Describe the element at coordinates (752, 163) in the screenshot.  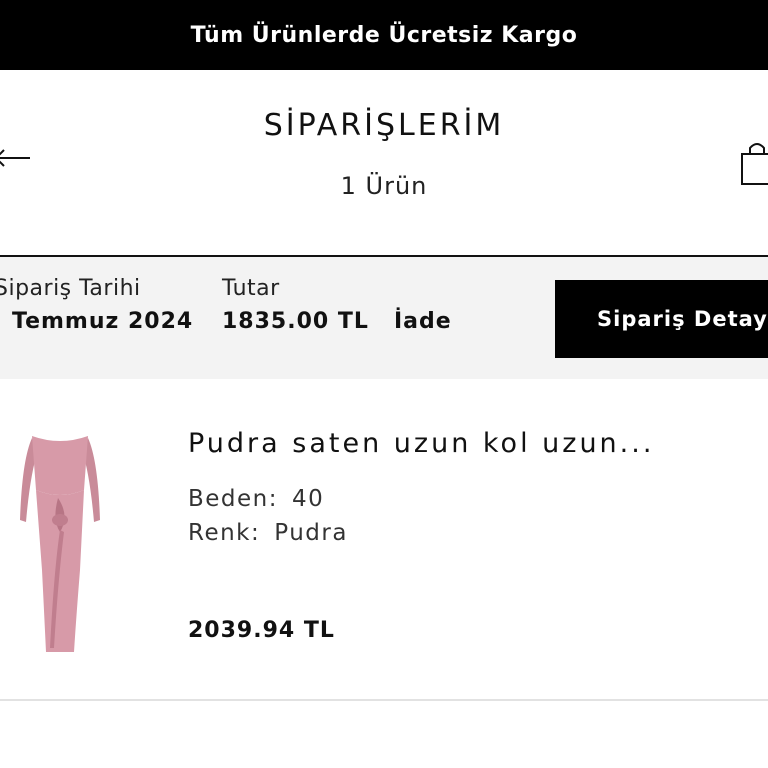
I see `shopping-bag-icon` at that location.